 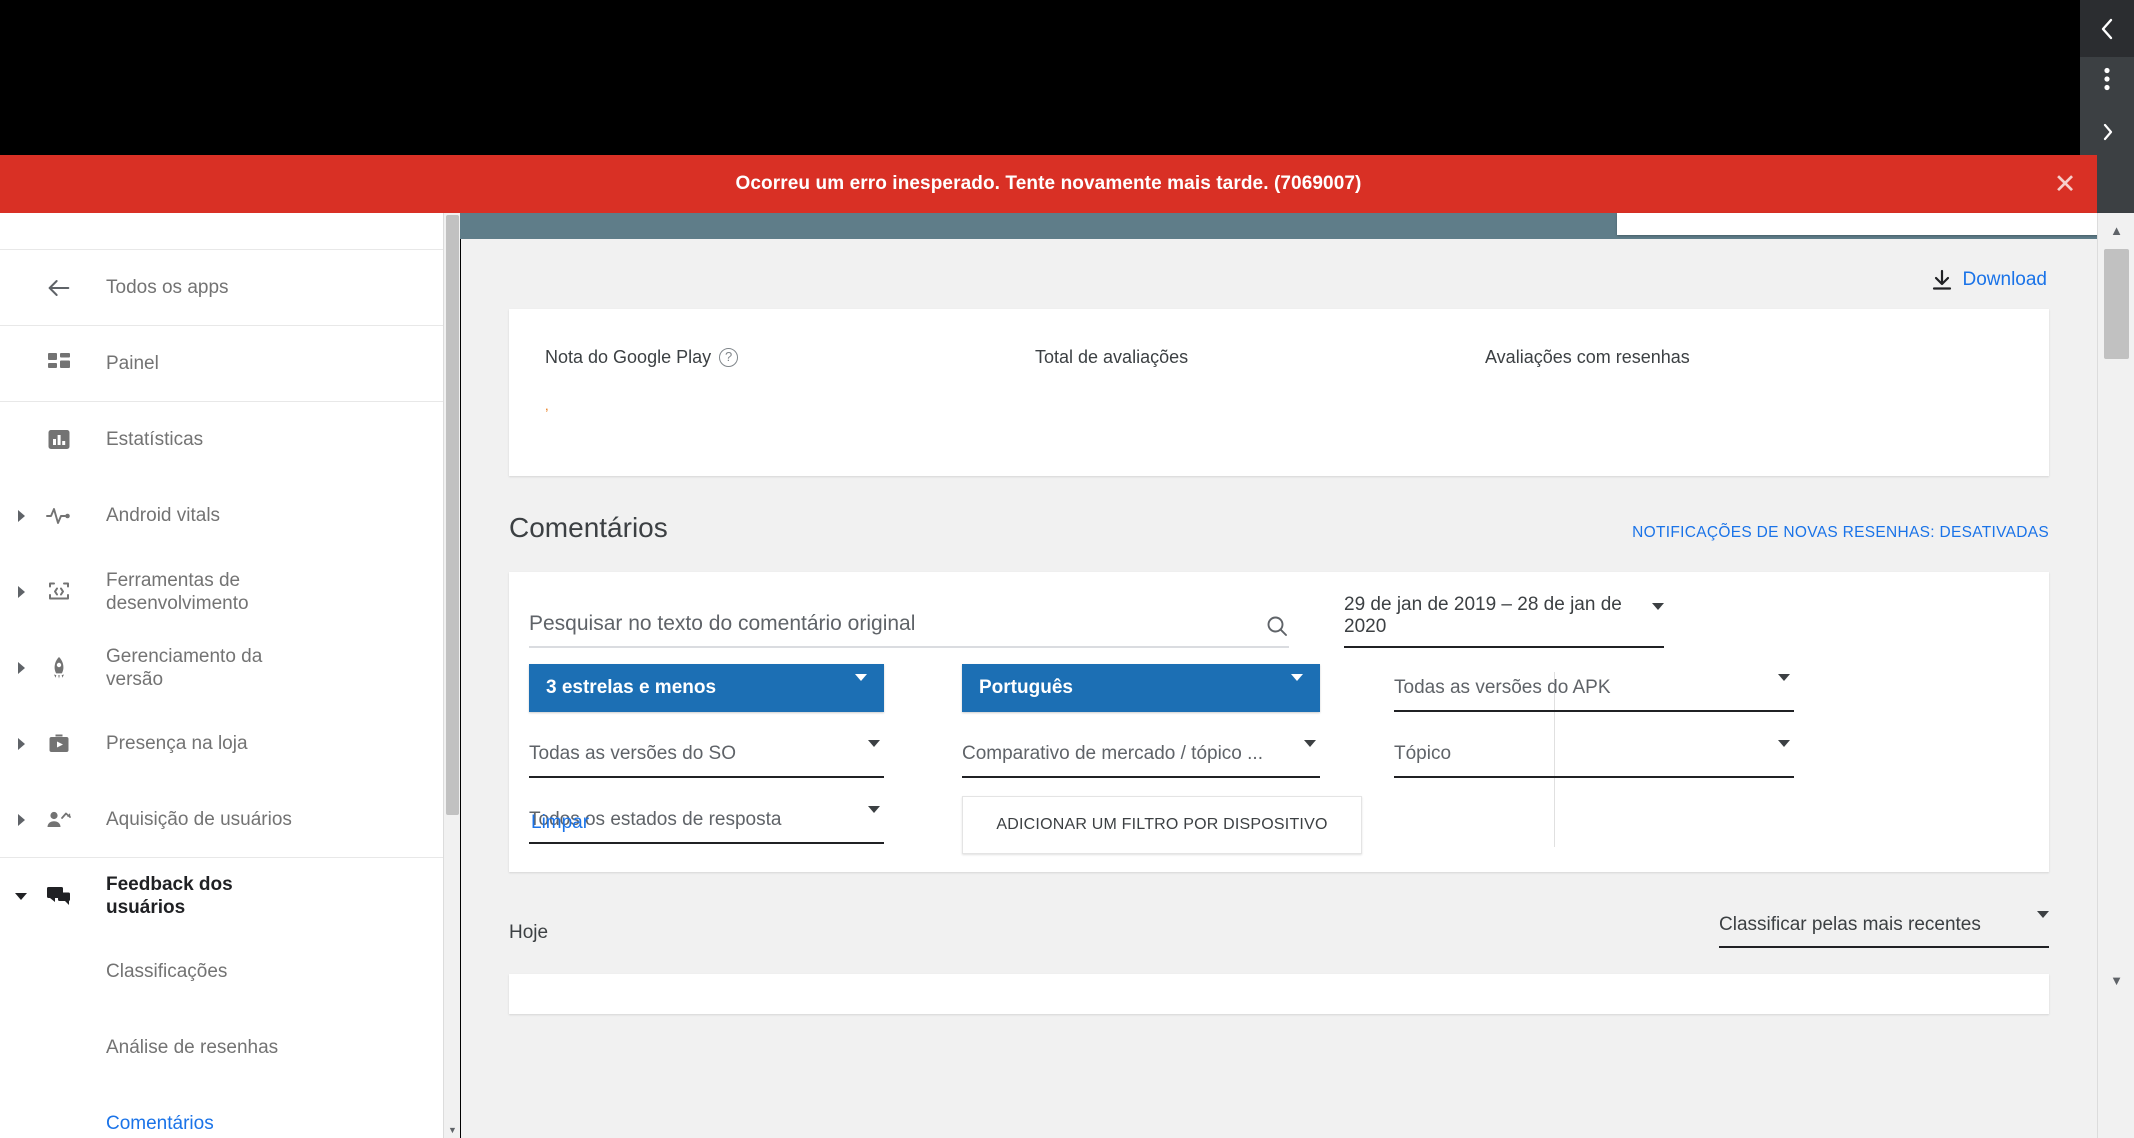 I want to click on filter-topic: Tópico, so click(x=1594, y=755).